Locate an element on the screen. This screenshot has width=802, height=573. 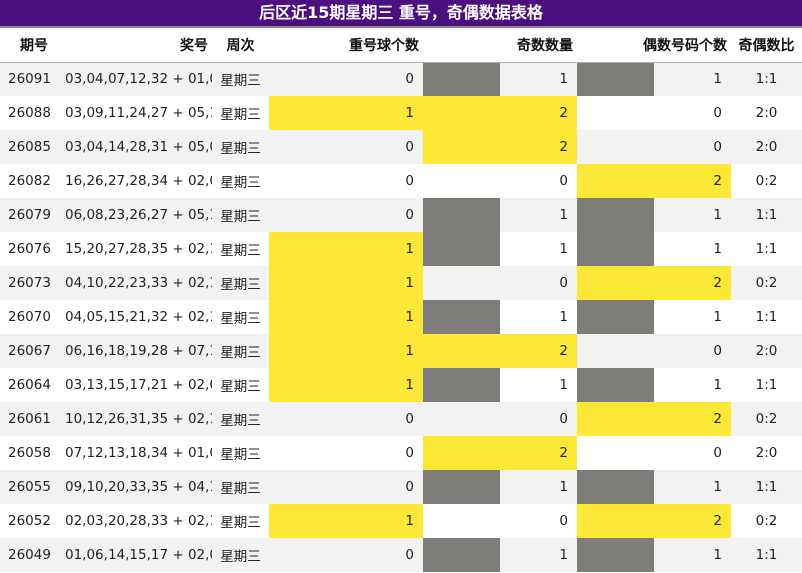
table-row: 26067 06,16,18,19,28 + 07,11 星期三 1 2 0 2:0 is located at coordinates (401, 351).